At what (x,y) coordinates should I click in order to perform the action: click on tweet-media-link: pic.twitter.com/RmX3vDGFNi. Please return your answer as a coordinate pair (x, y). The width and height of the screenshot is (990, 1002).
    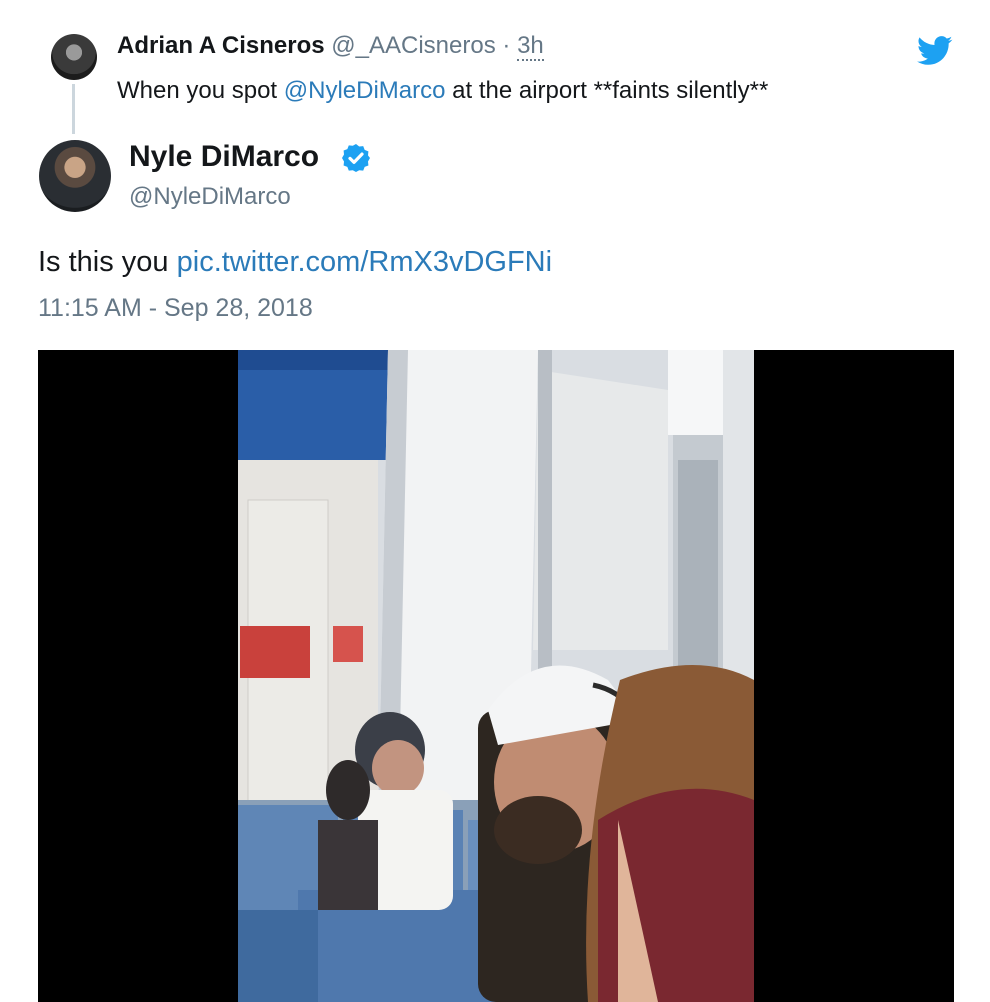
    Looking at the image, I should click on (364, 262).